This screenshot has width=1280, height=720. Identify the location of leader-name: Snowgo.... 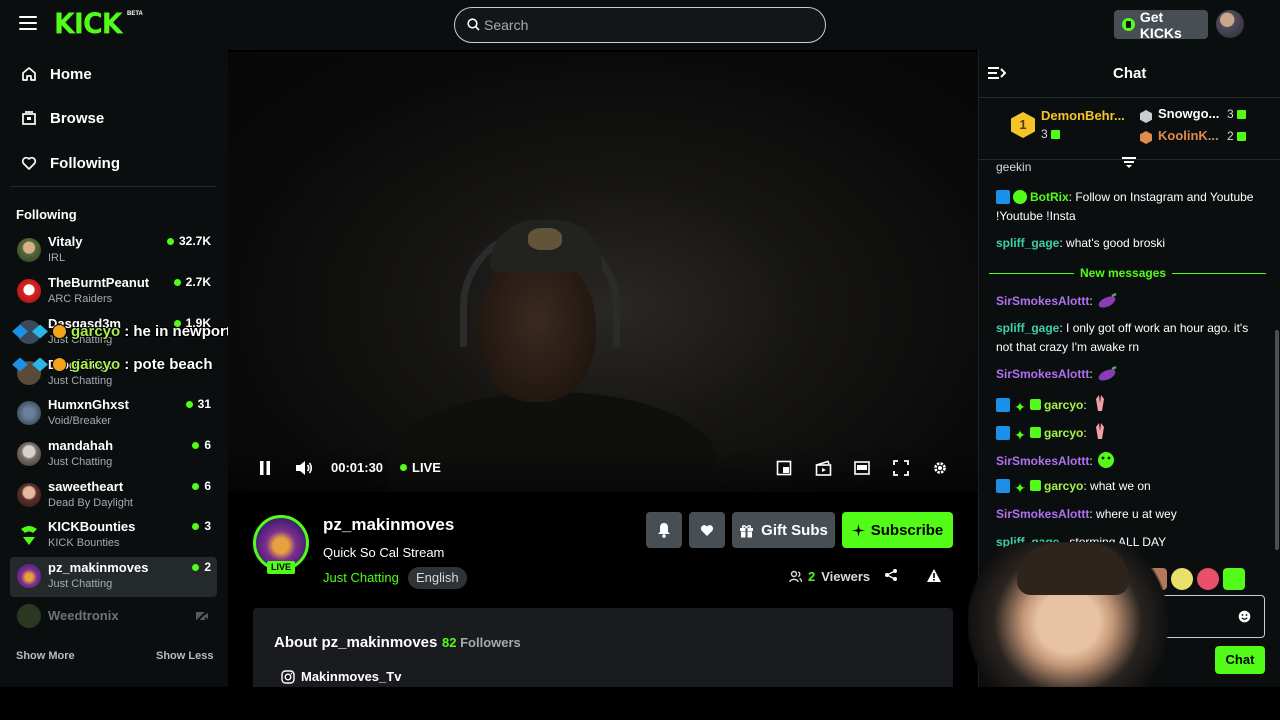
(1188, 113).